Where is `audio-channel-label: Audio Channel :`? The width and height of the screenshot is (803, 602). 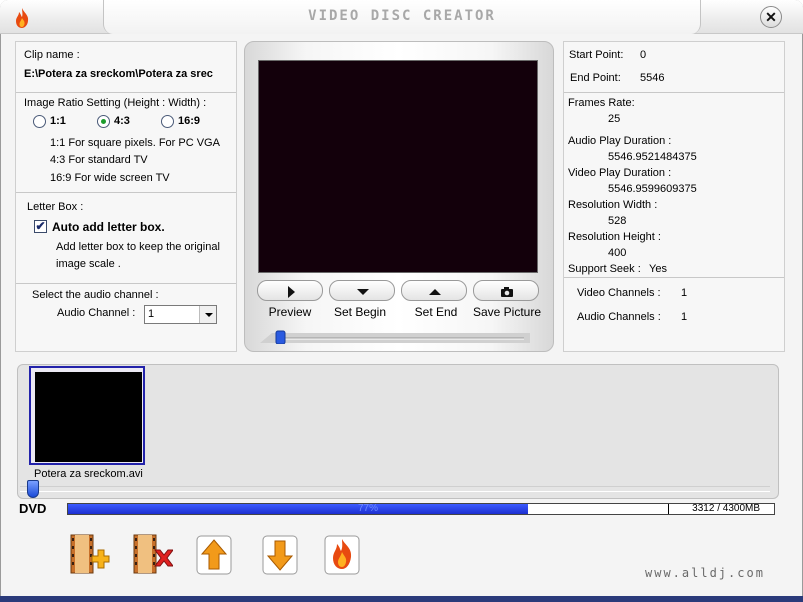 audio-channel-label: Audio Channel : is located at coordinates (96, 313).